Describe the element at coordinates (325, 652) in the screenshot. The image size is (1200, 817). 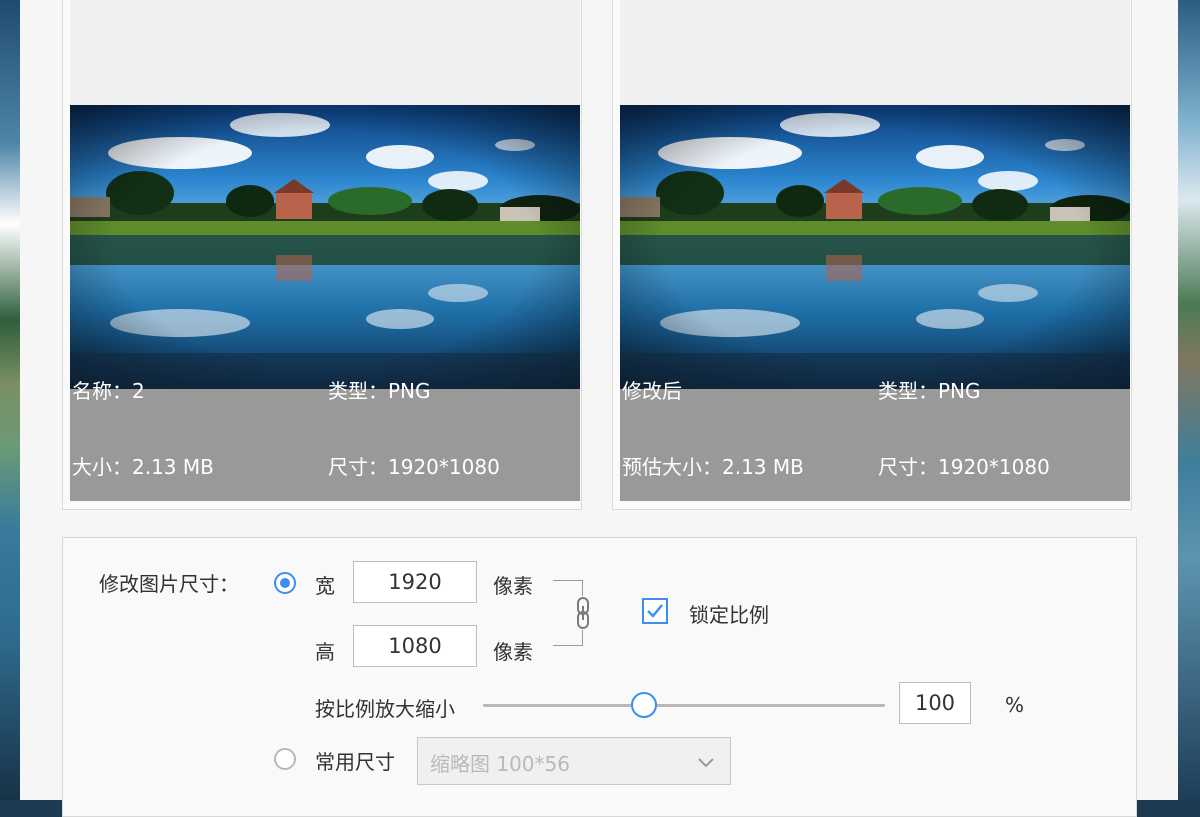
I see `height-label: 高` at that location.